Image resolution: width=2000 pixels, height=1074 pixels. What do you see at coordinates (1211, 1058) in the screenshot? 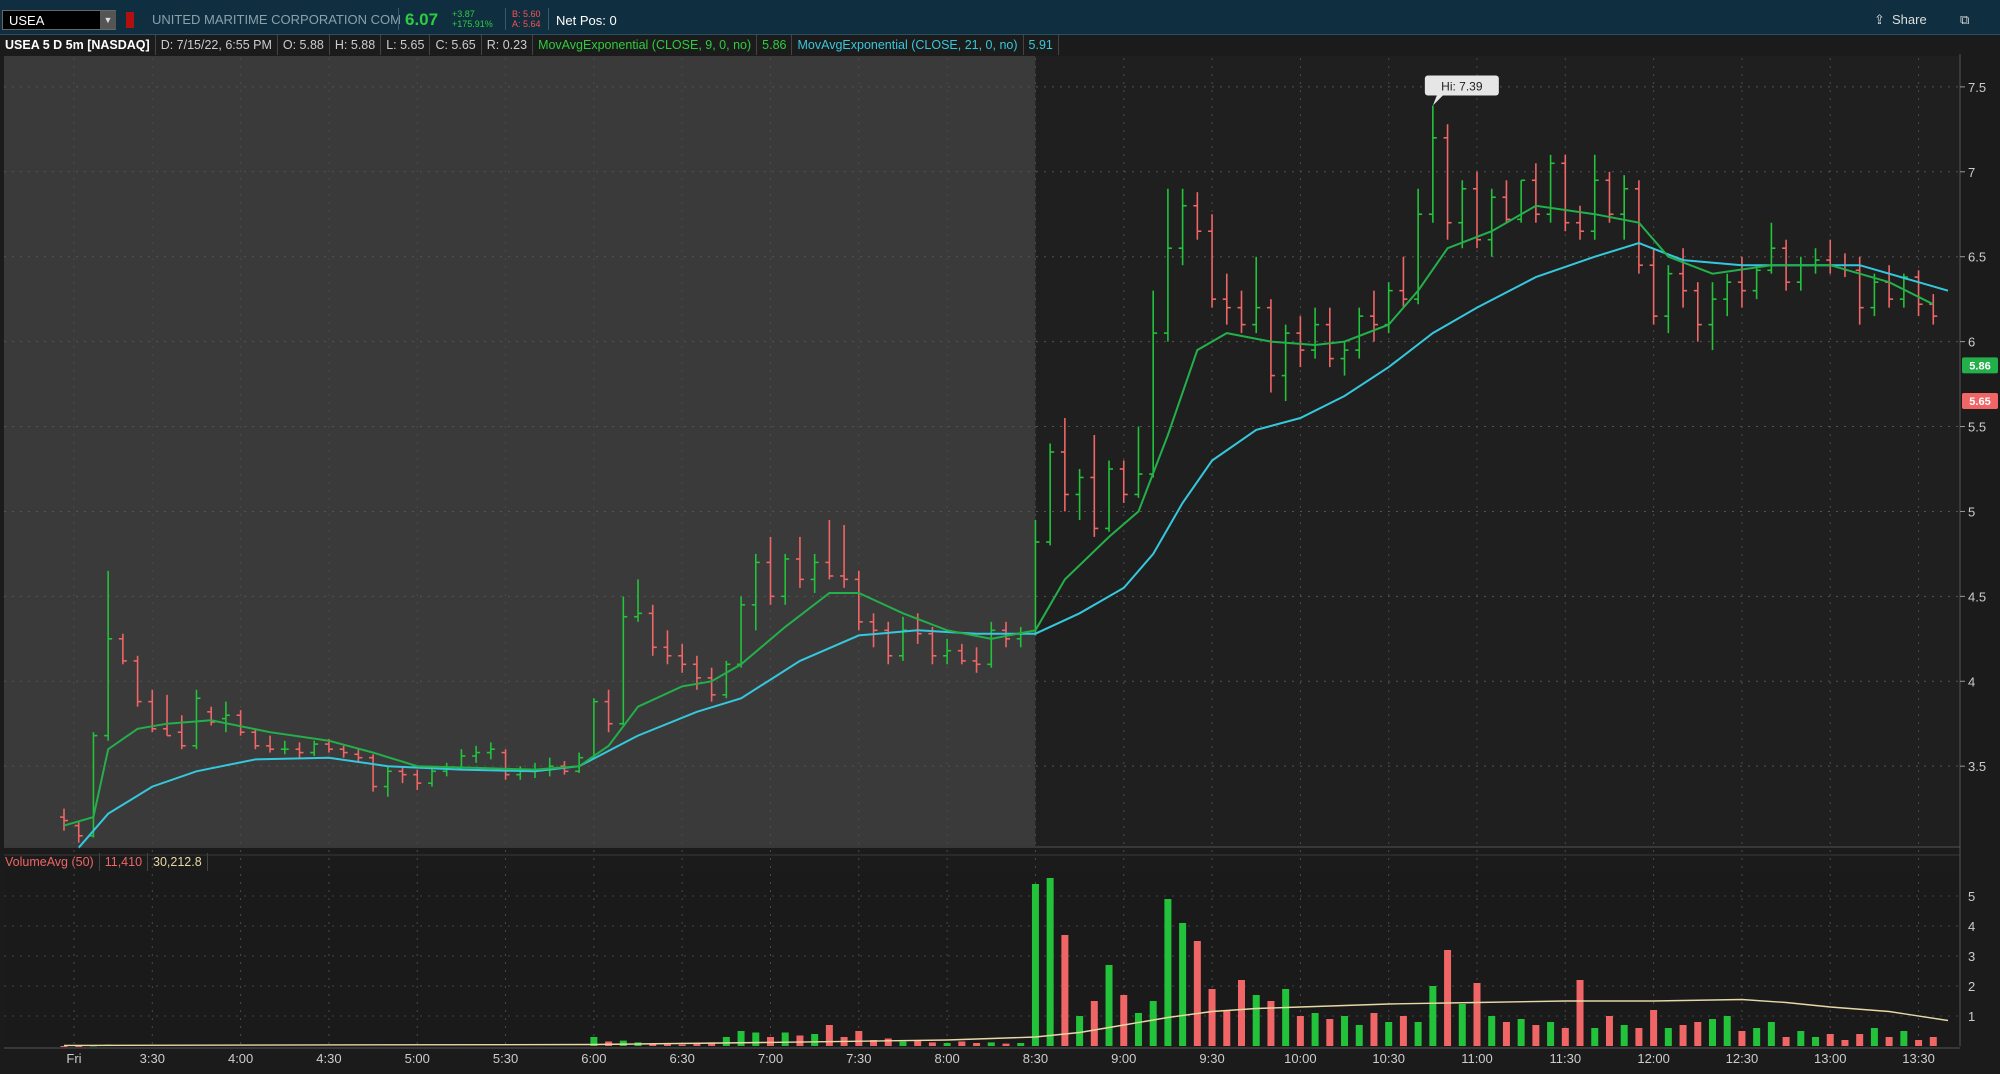
I see `time-axis-label: 9:30` at bounding box center [1211, 1058].